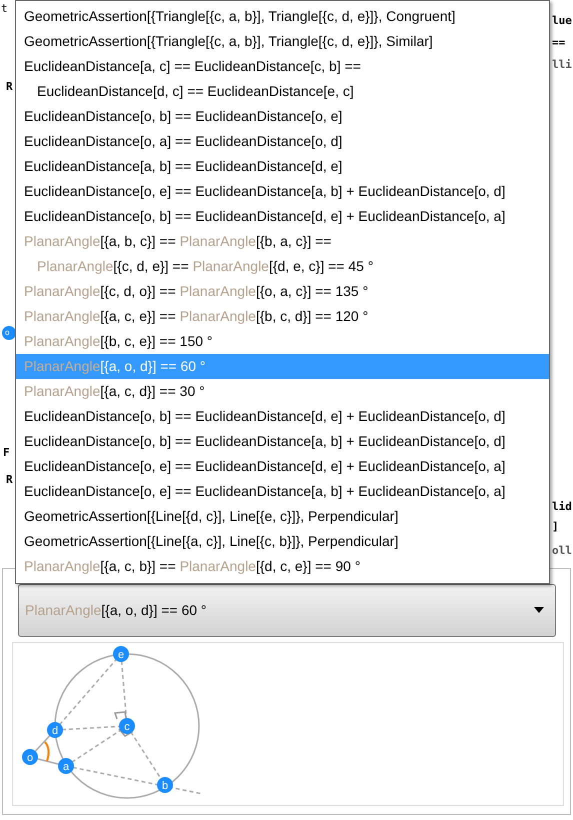 This screenshot has height=820, width=573. I want to click on menu-item: GeometricAssertion[{Triangle[{c, a, b}], Triangle[{c, d, e}]}, Congruent], so click(282, 16).